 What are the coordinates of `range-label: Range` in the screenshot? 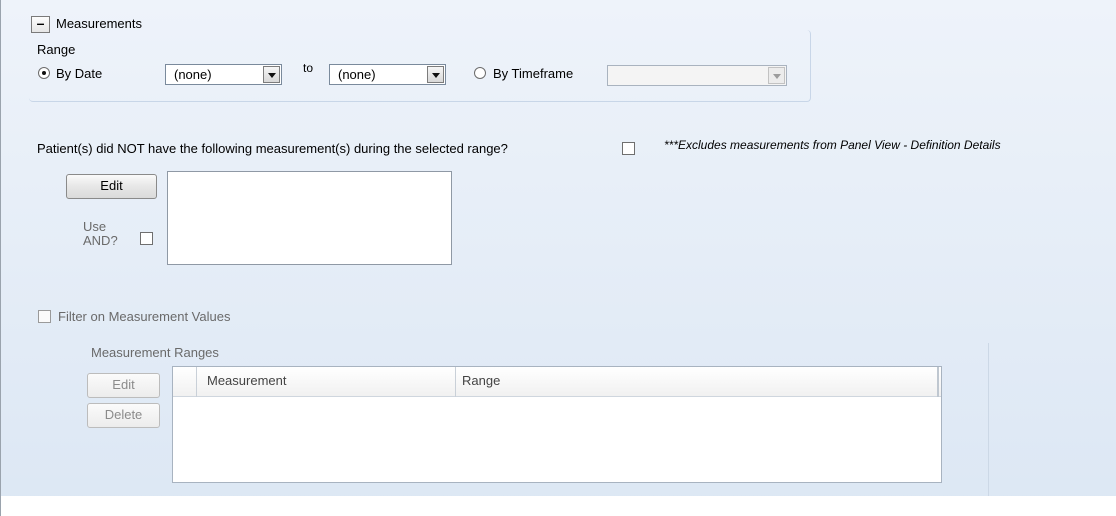 It's located at (56, 49).